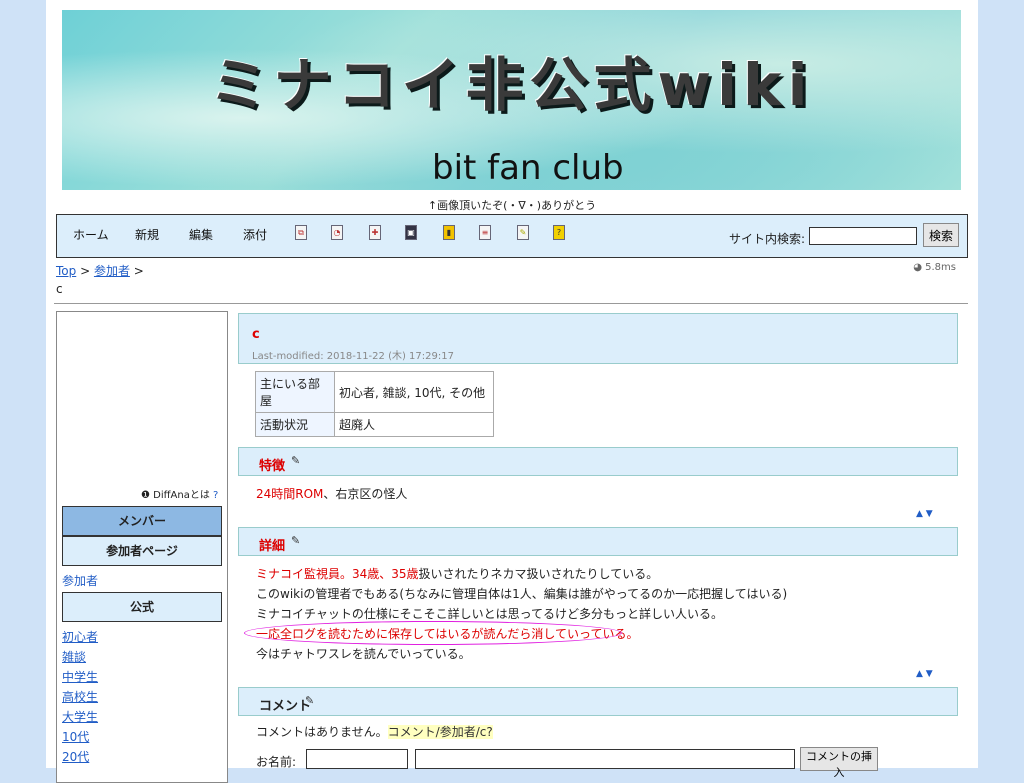  What do you see at coordinates (142, 521) in the screenshot?
I see `sidebar-members-header: メンバー` at bounding box center [142, 521].